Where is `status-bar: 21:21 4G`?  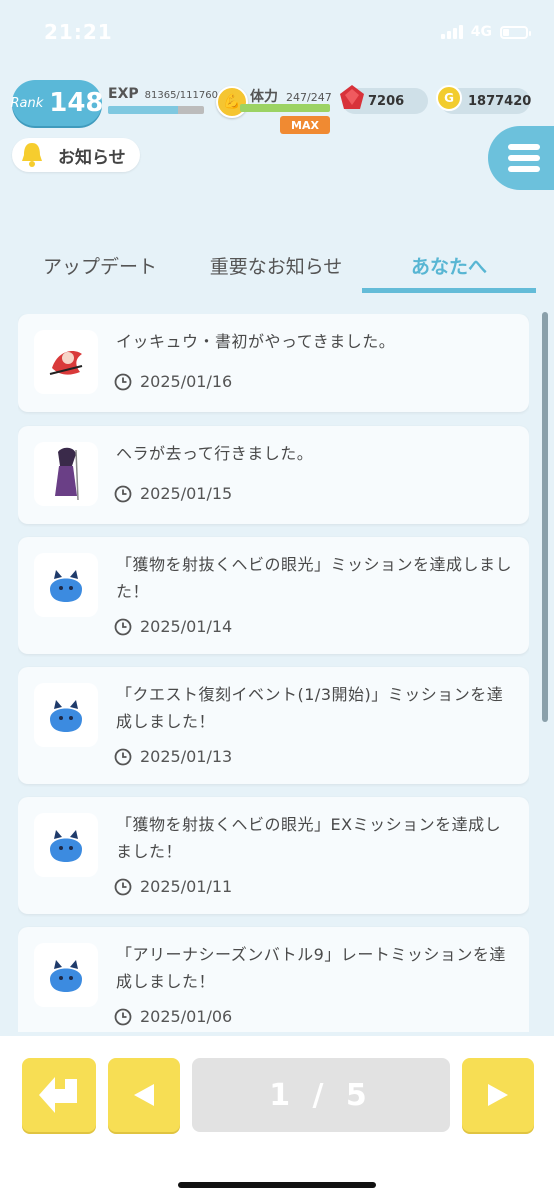
status-bar: 21:21 4G is located at coordinates (277, 32).